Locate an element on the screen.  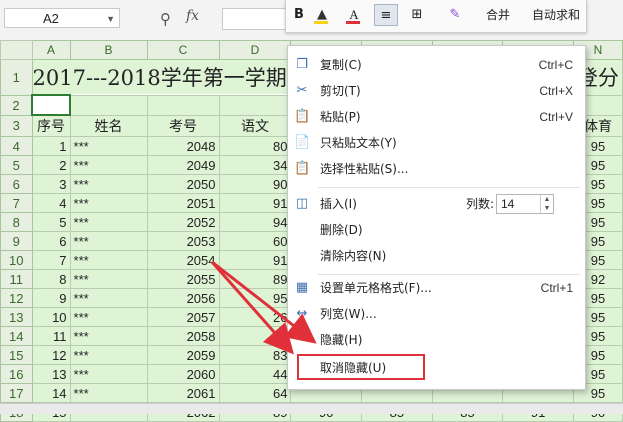
arrow-to-hide is located at coordinates (264, 302).